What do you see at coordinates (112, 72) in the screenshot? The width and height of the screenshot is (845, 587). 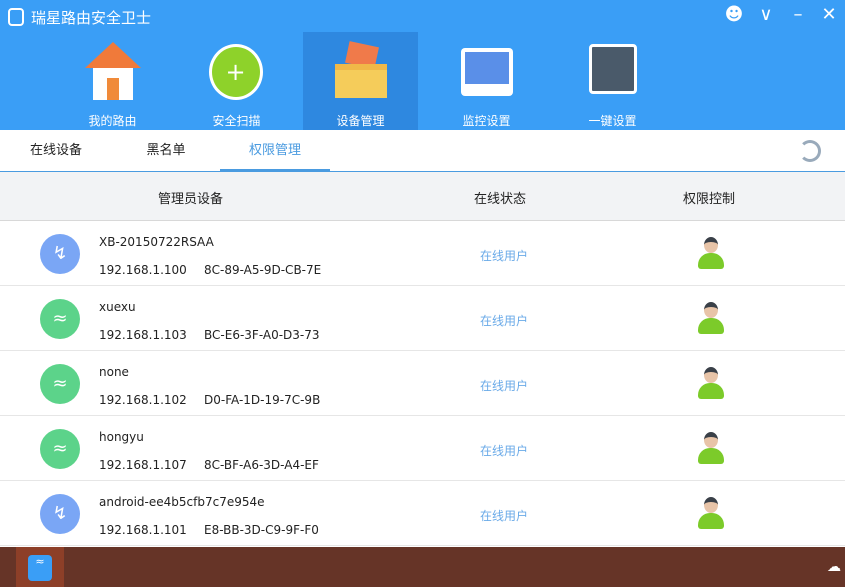 I see `house-icon` at bounding box center [112, 72].